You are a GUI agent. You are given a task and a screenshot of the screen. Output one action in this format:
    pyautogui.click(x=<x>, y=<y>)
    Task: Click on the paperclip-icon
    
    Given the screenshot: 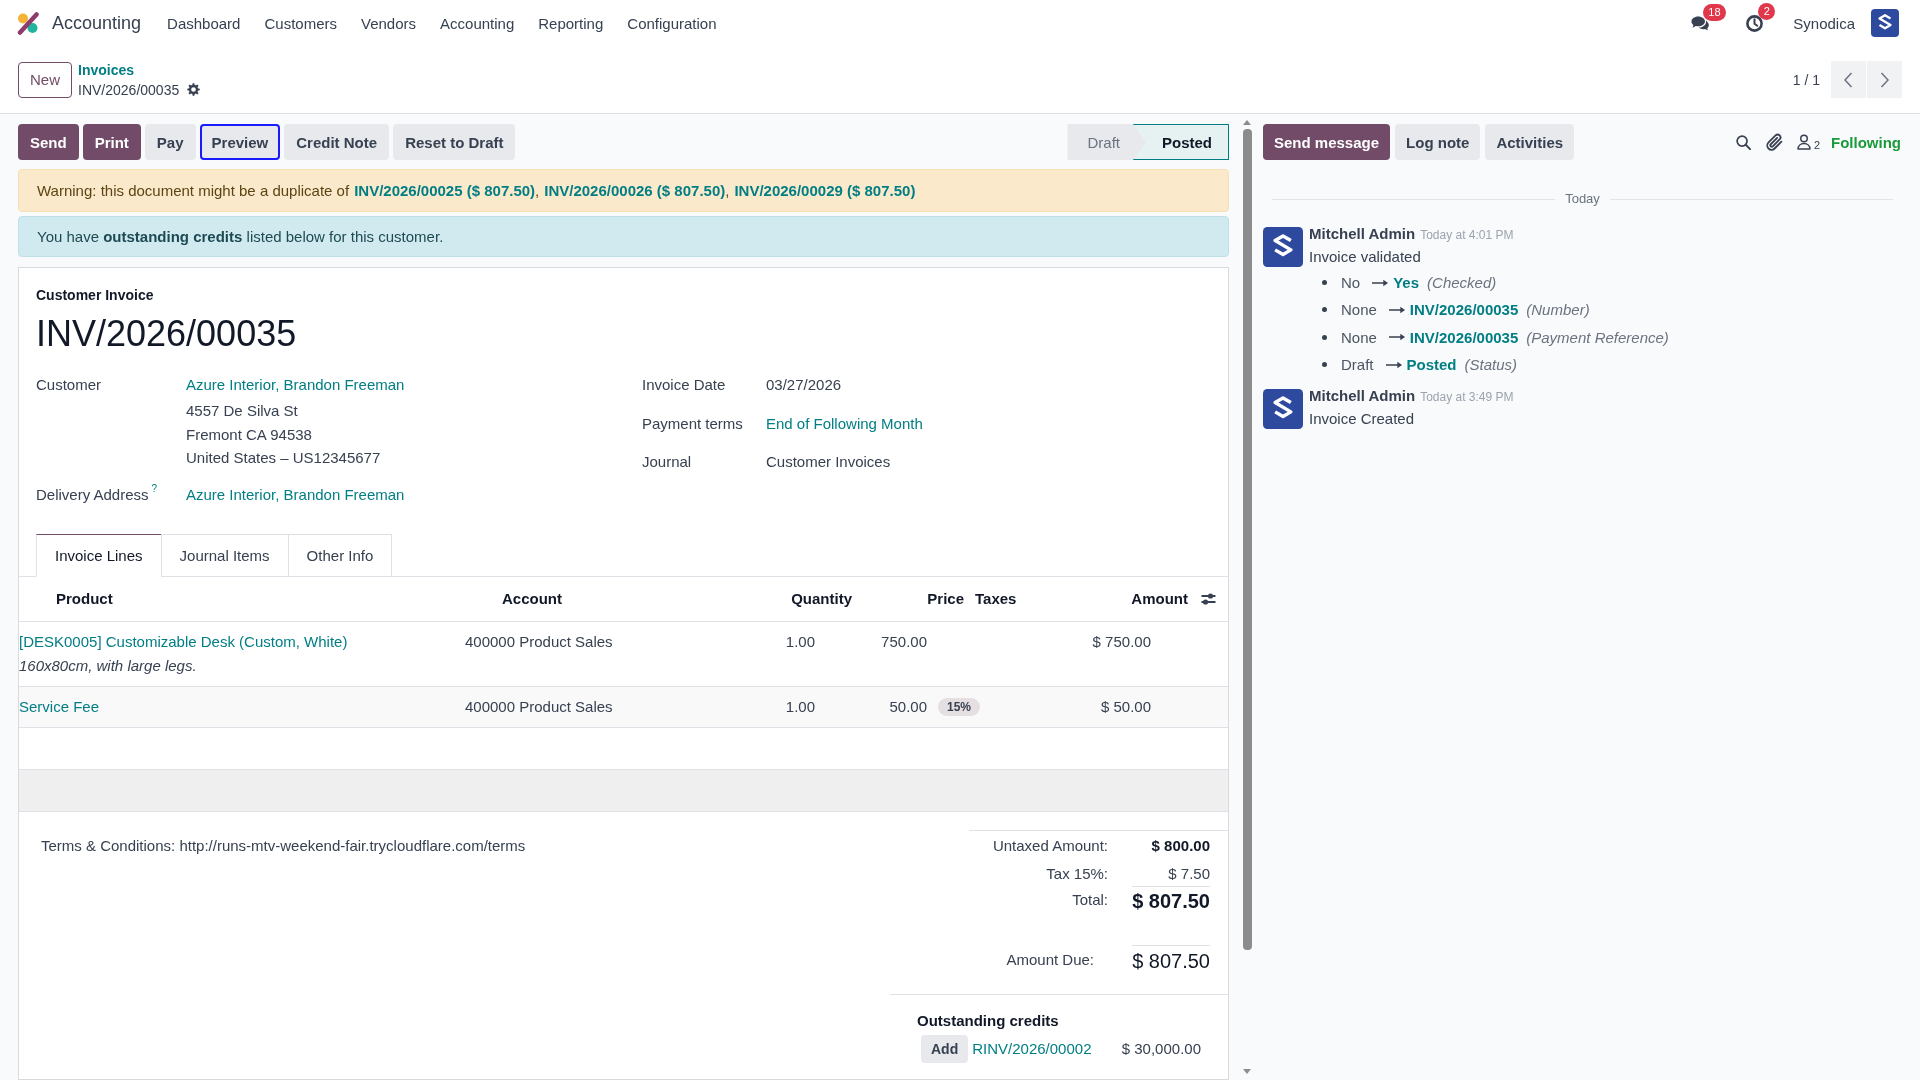 What is the action you would take?
    pyautogui.click(x=1774, y=142)
    